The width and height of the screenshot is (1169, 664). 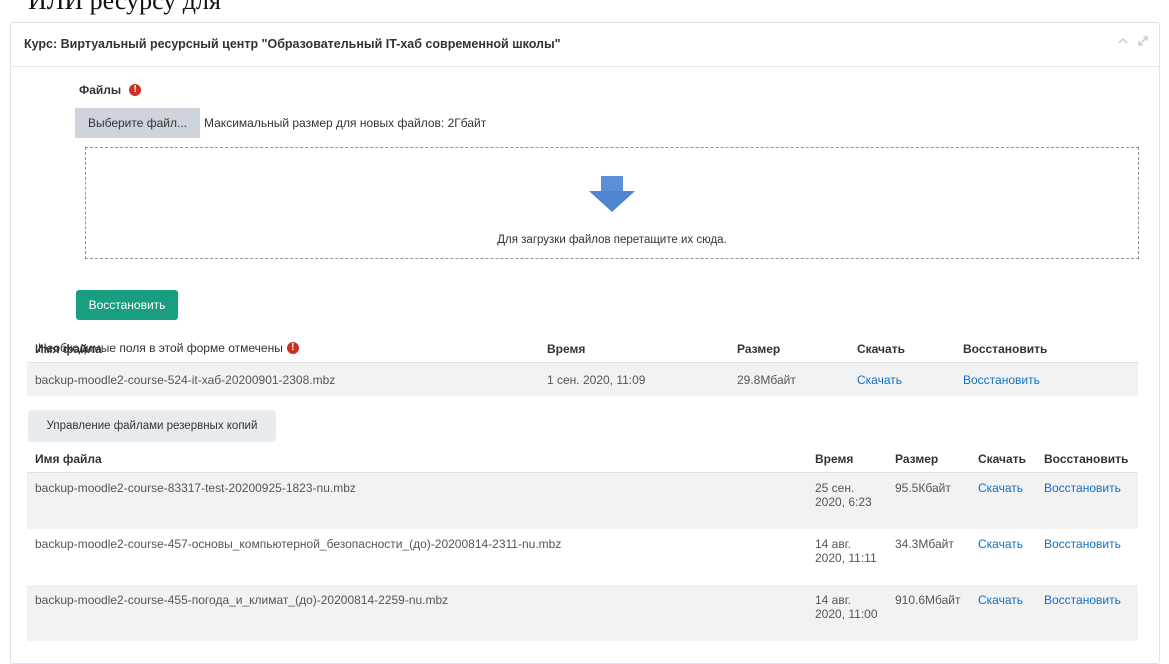 I want to click on drop-instruction: Для загрузки файлов перетащите их сюда., so click(x=612, y=240).